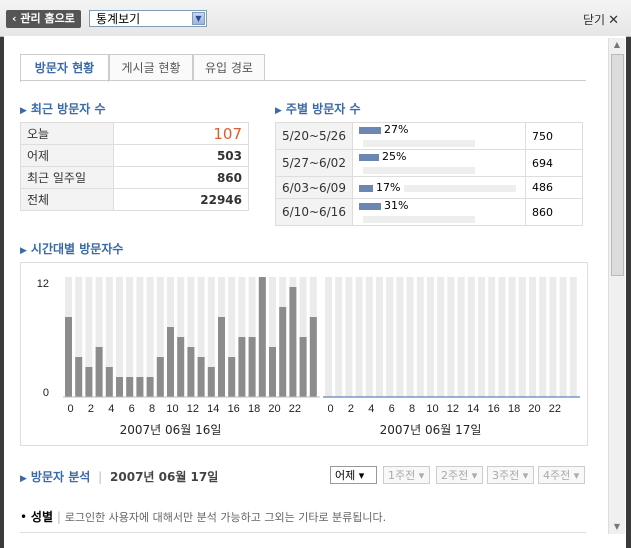  What do you see at coordinates (617, 527) in the screenshot?
I see `scroll-down-icon: ▼` at bounding box center [617, 527].